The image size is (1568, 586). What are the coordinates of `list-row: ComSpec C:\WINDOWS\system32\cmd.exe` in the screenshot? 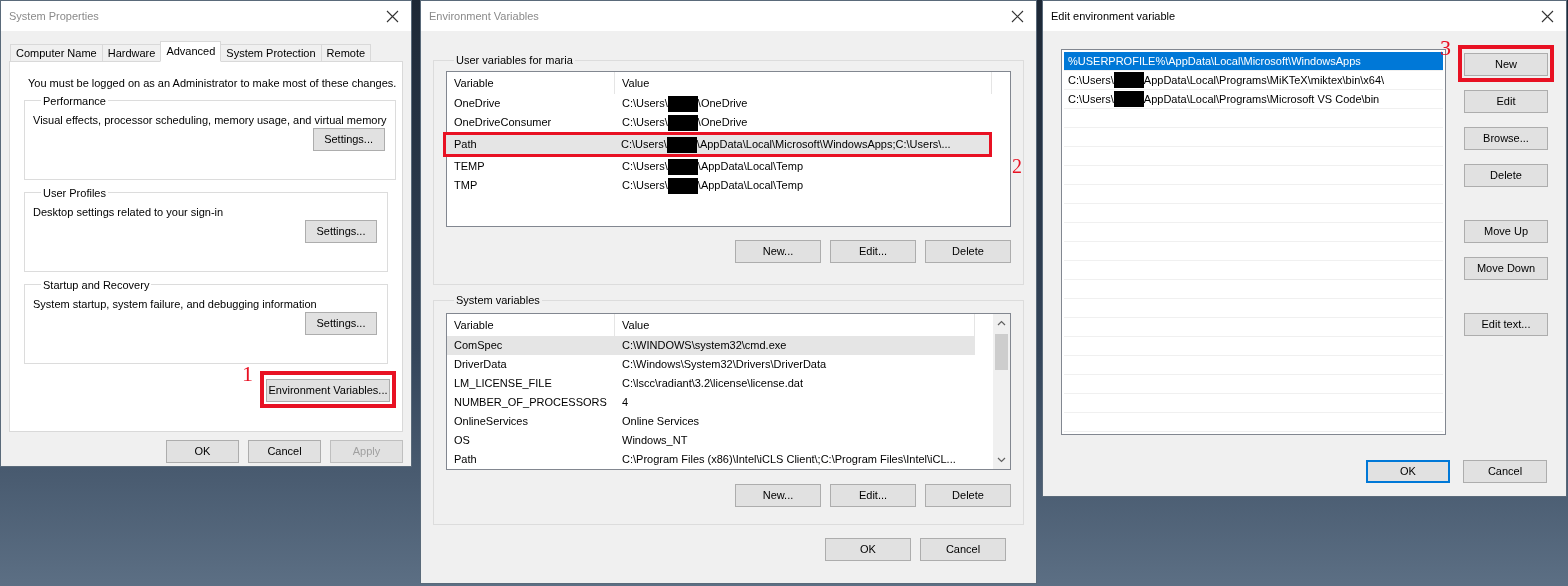 It's located at (711, 345).